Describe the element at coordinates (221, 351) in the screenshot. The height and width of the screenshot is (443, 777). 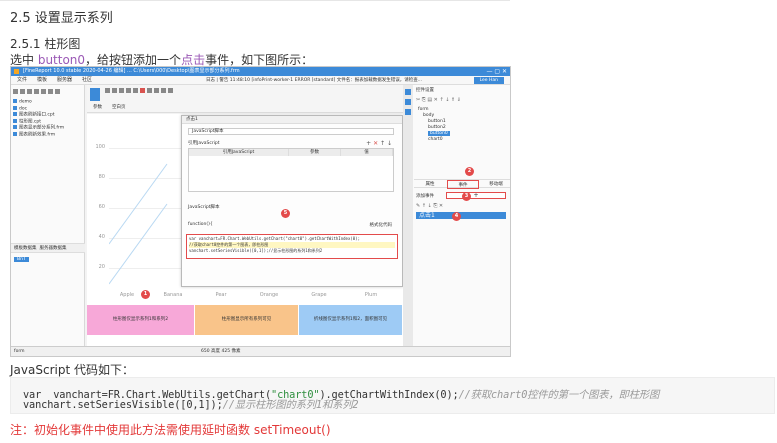
I see `status-size: 650 高度 425 像素` at that location.